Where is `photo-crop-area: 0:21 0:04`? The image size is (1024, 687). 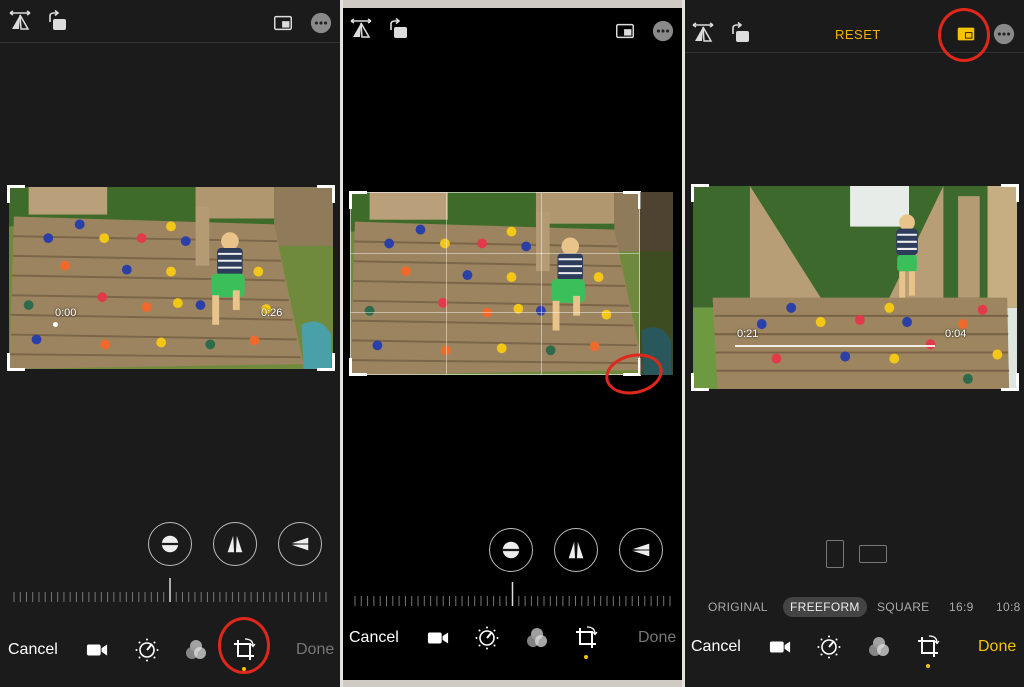
photo-crop-area: 0:21 0:04 is located at coordinates (855, 287).